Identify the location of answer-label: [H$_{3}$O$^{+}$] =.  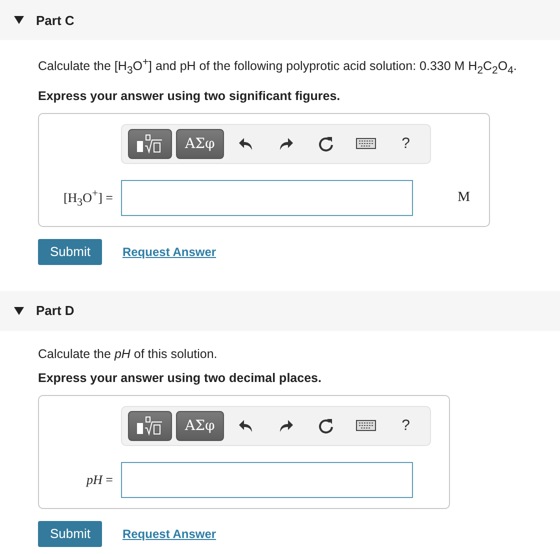
(87, 197).